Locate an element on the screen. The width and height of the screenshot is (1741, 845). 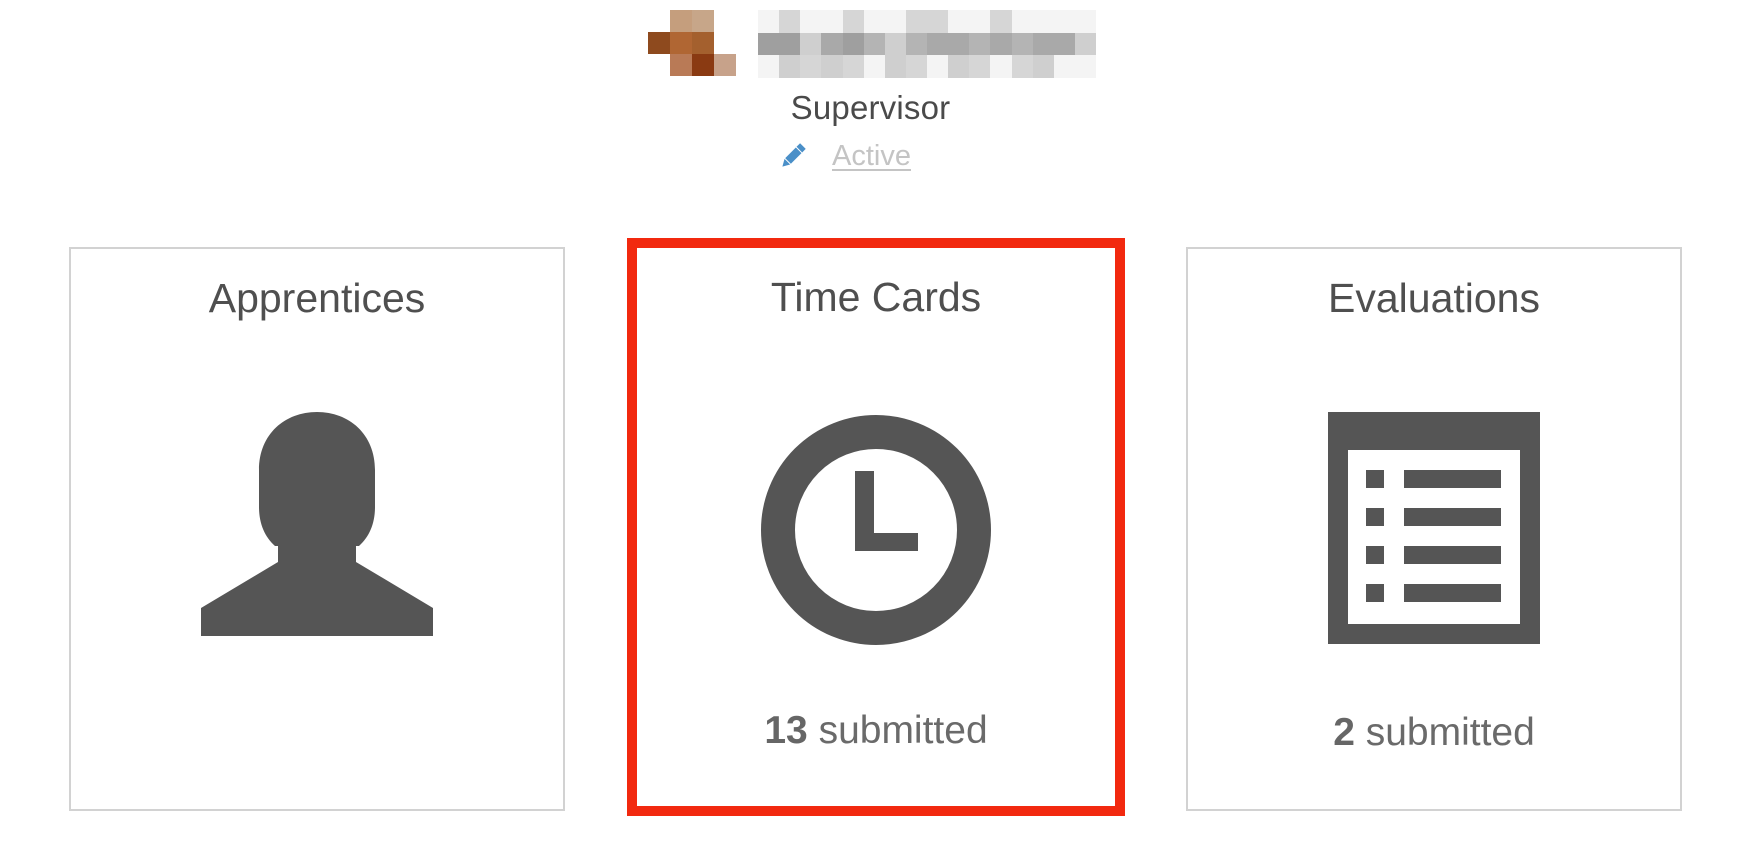
evaluations-count: 2 submitted is located at coordinates (1434, 732).